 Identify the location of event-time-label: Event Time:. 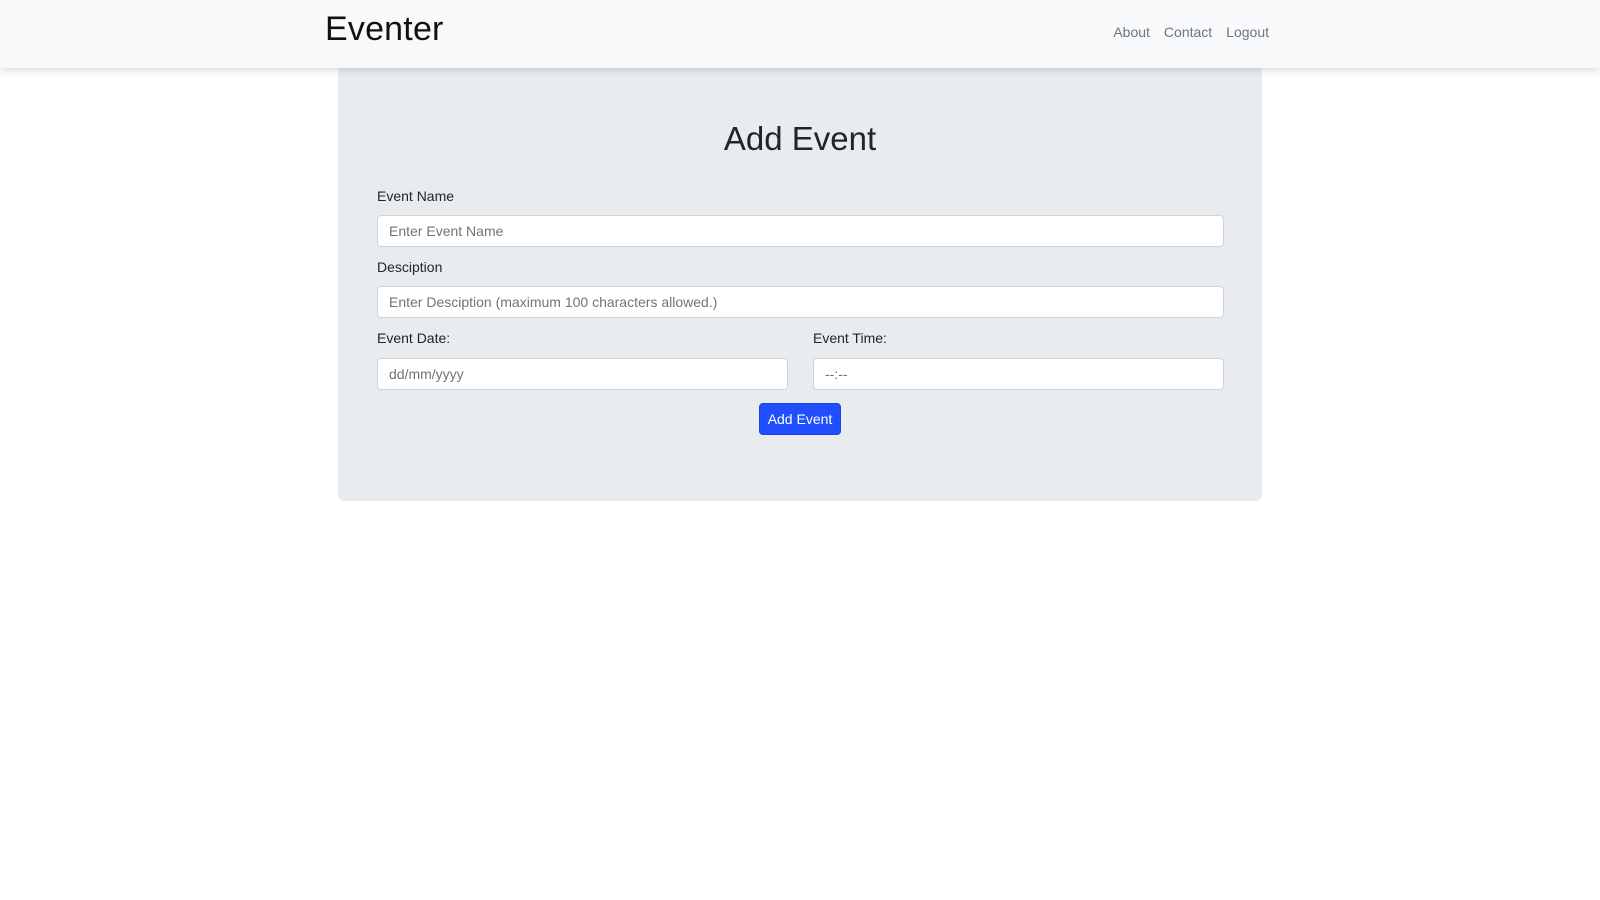
(850, 338).